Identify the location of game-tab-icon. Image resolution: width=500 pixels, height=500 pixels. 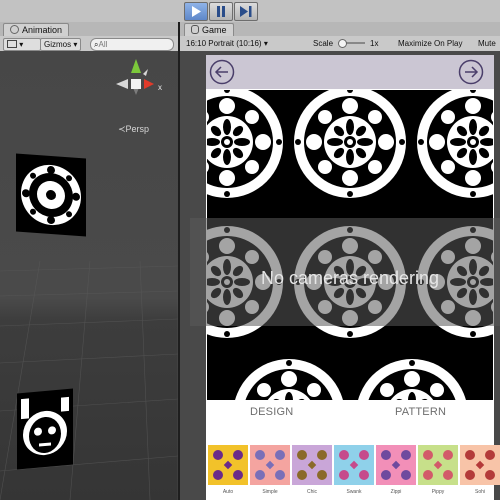
(195, 29).